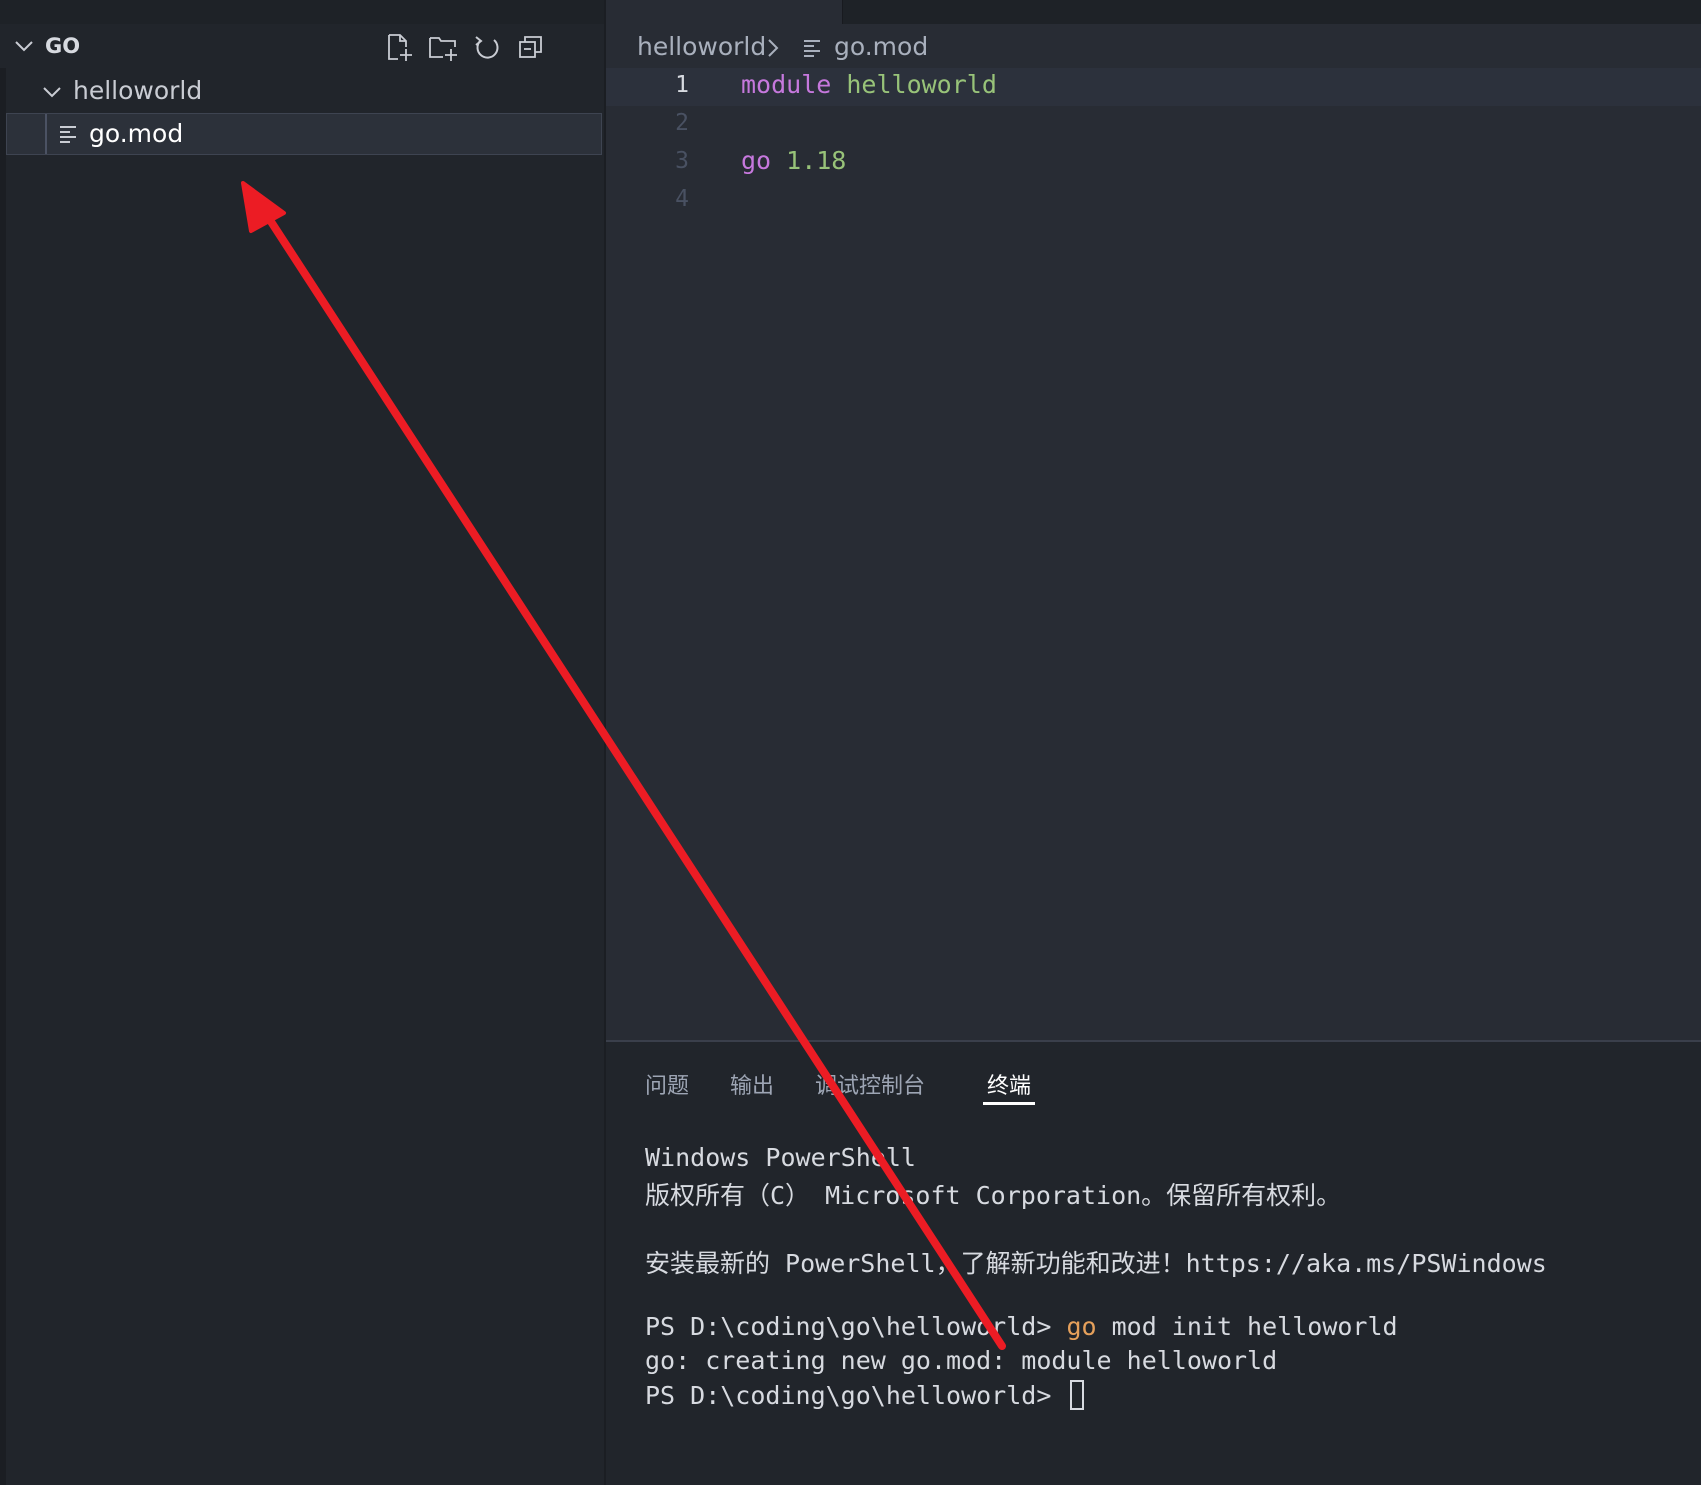  Describe the element at coordinates (3, 754) in the screenshot. I see `activity-edge` at that location.